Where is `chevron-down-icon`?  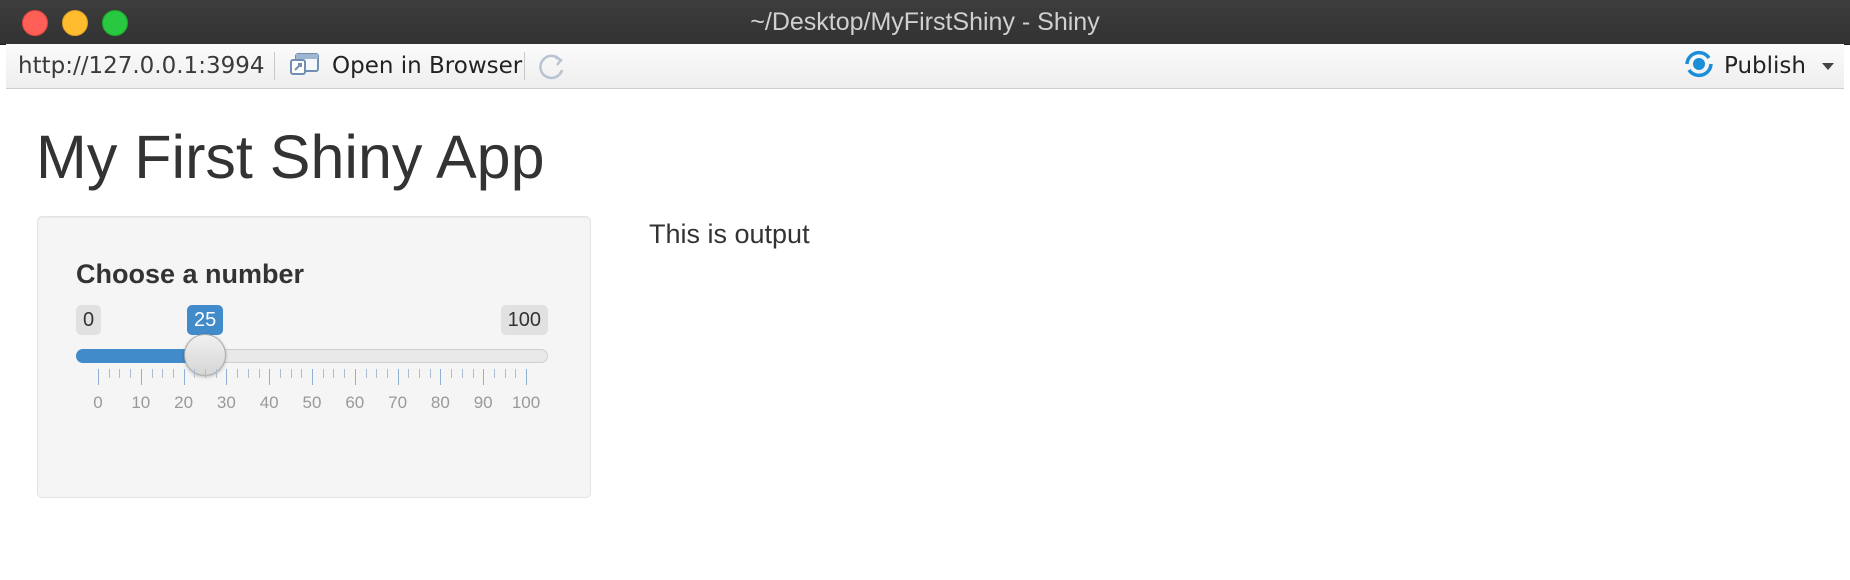 chevron-down-icon is located at coordinates (1827, 66).